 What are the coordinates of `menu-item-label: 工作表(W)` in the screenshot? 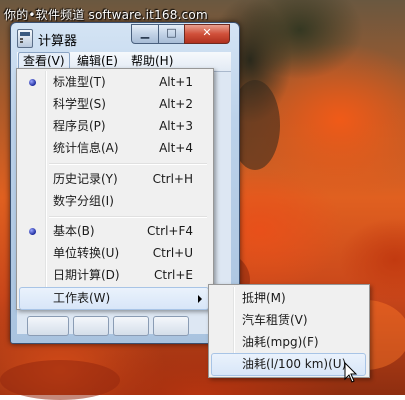 It's located at (82, 298).